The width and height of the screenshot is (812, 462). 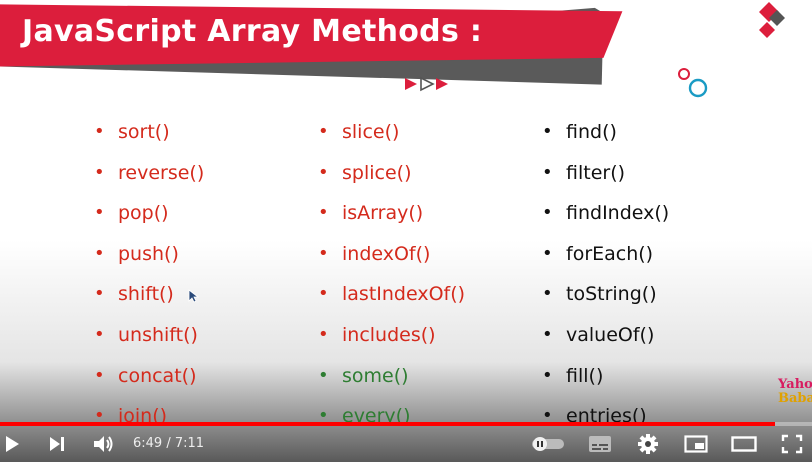 I want to click on watermark-line-1: Yahoo, so click(x=795, y=384).